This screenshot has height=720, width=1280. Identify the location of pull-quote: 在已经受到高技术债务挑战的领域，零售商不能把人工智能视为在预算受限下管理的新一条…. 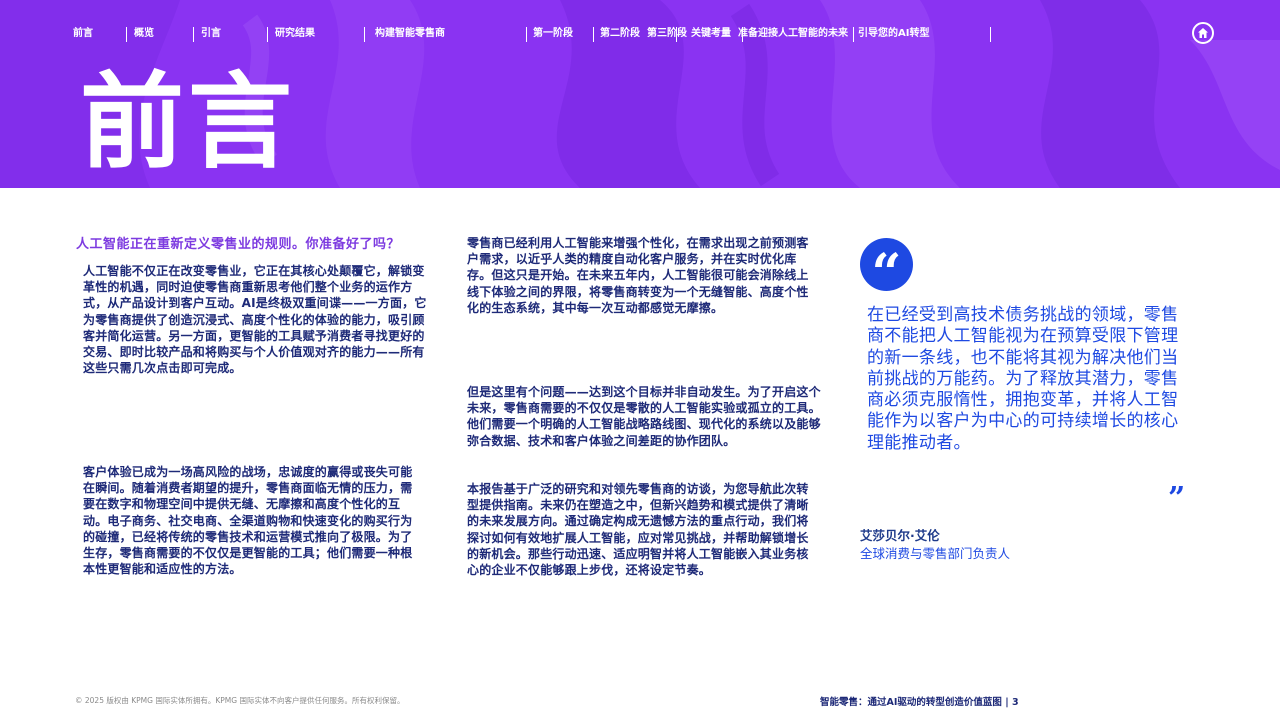
(1023, 379).